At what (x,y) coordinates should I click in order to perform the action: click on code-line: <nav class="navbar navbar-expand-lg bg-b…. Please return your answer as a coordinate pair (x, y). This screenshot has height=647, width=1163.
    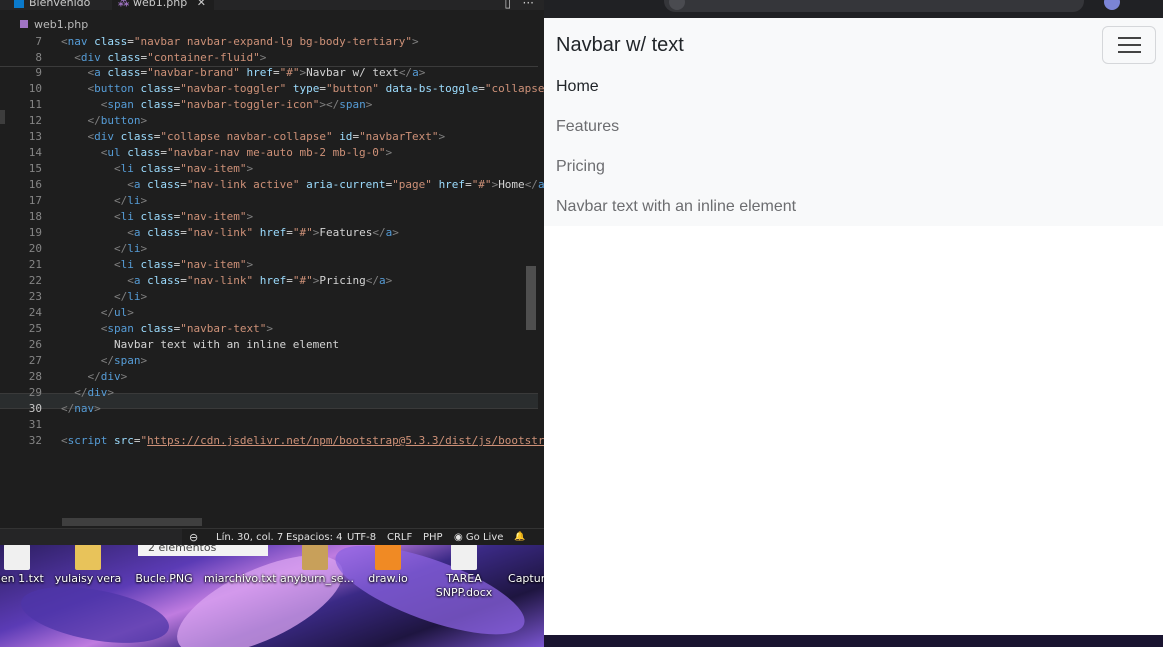
    Looking at the image, I should click on (240, 42).